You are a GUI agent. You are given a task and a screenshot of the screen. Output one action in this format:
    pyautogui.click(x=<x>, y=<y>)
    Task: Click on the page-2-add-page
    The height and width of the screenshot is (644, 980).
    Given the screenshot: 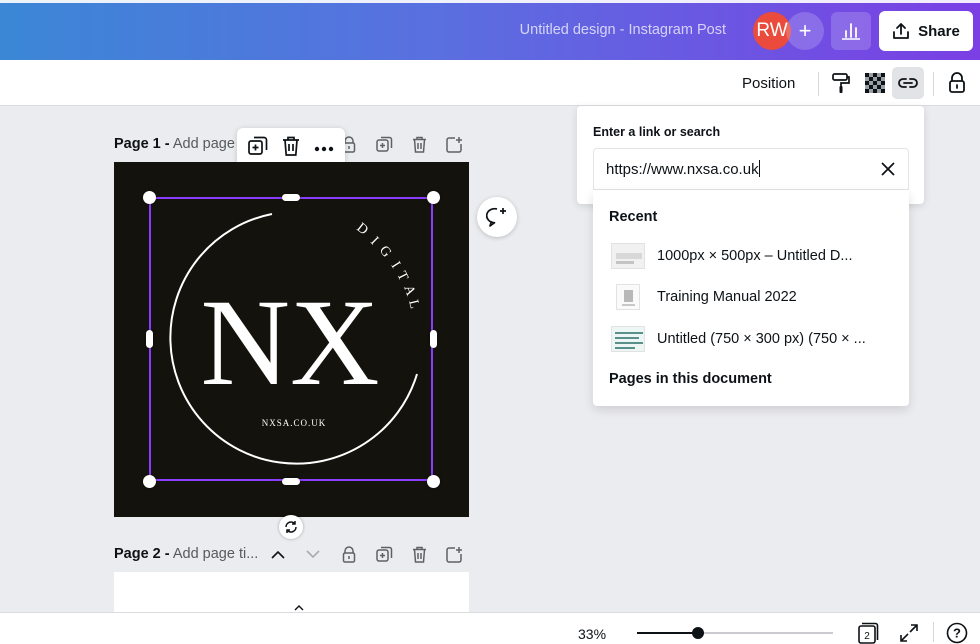 What is the action you would take?
    pyautogui.click(x=454, y=554)
    